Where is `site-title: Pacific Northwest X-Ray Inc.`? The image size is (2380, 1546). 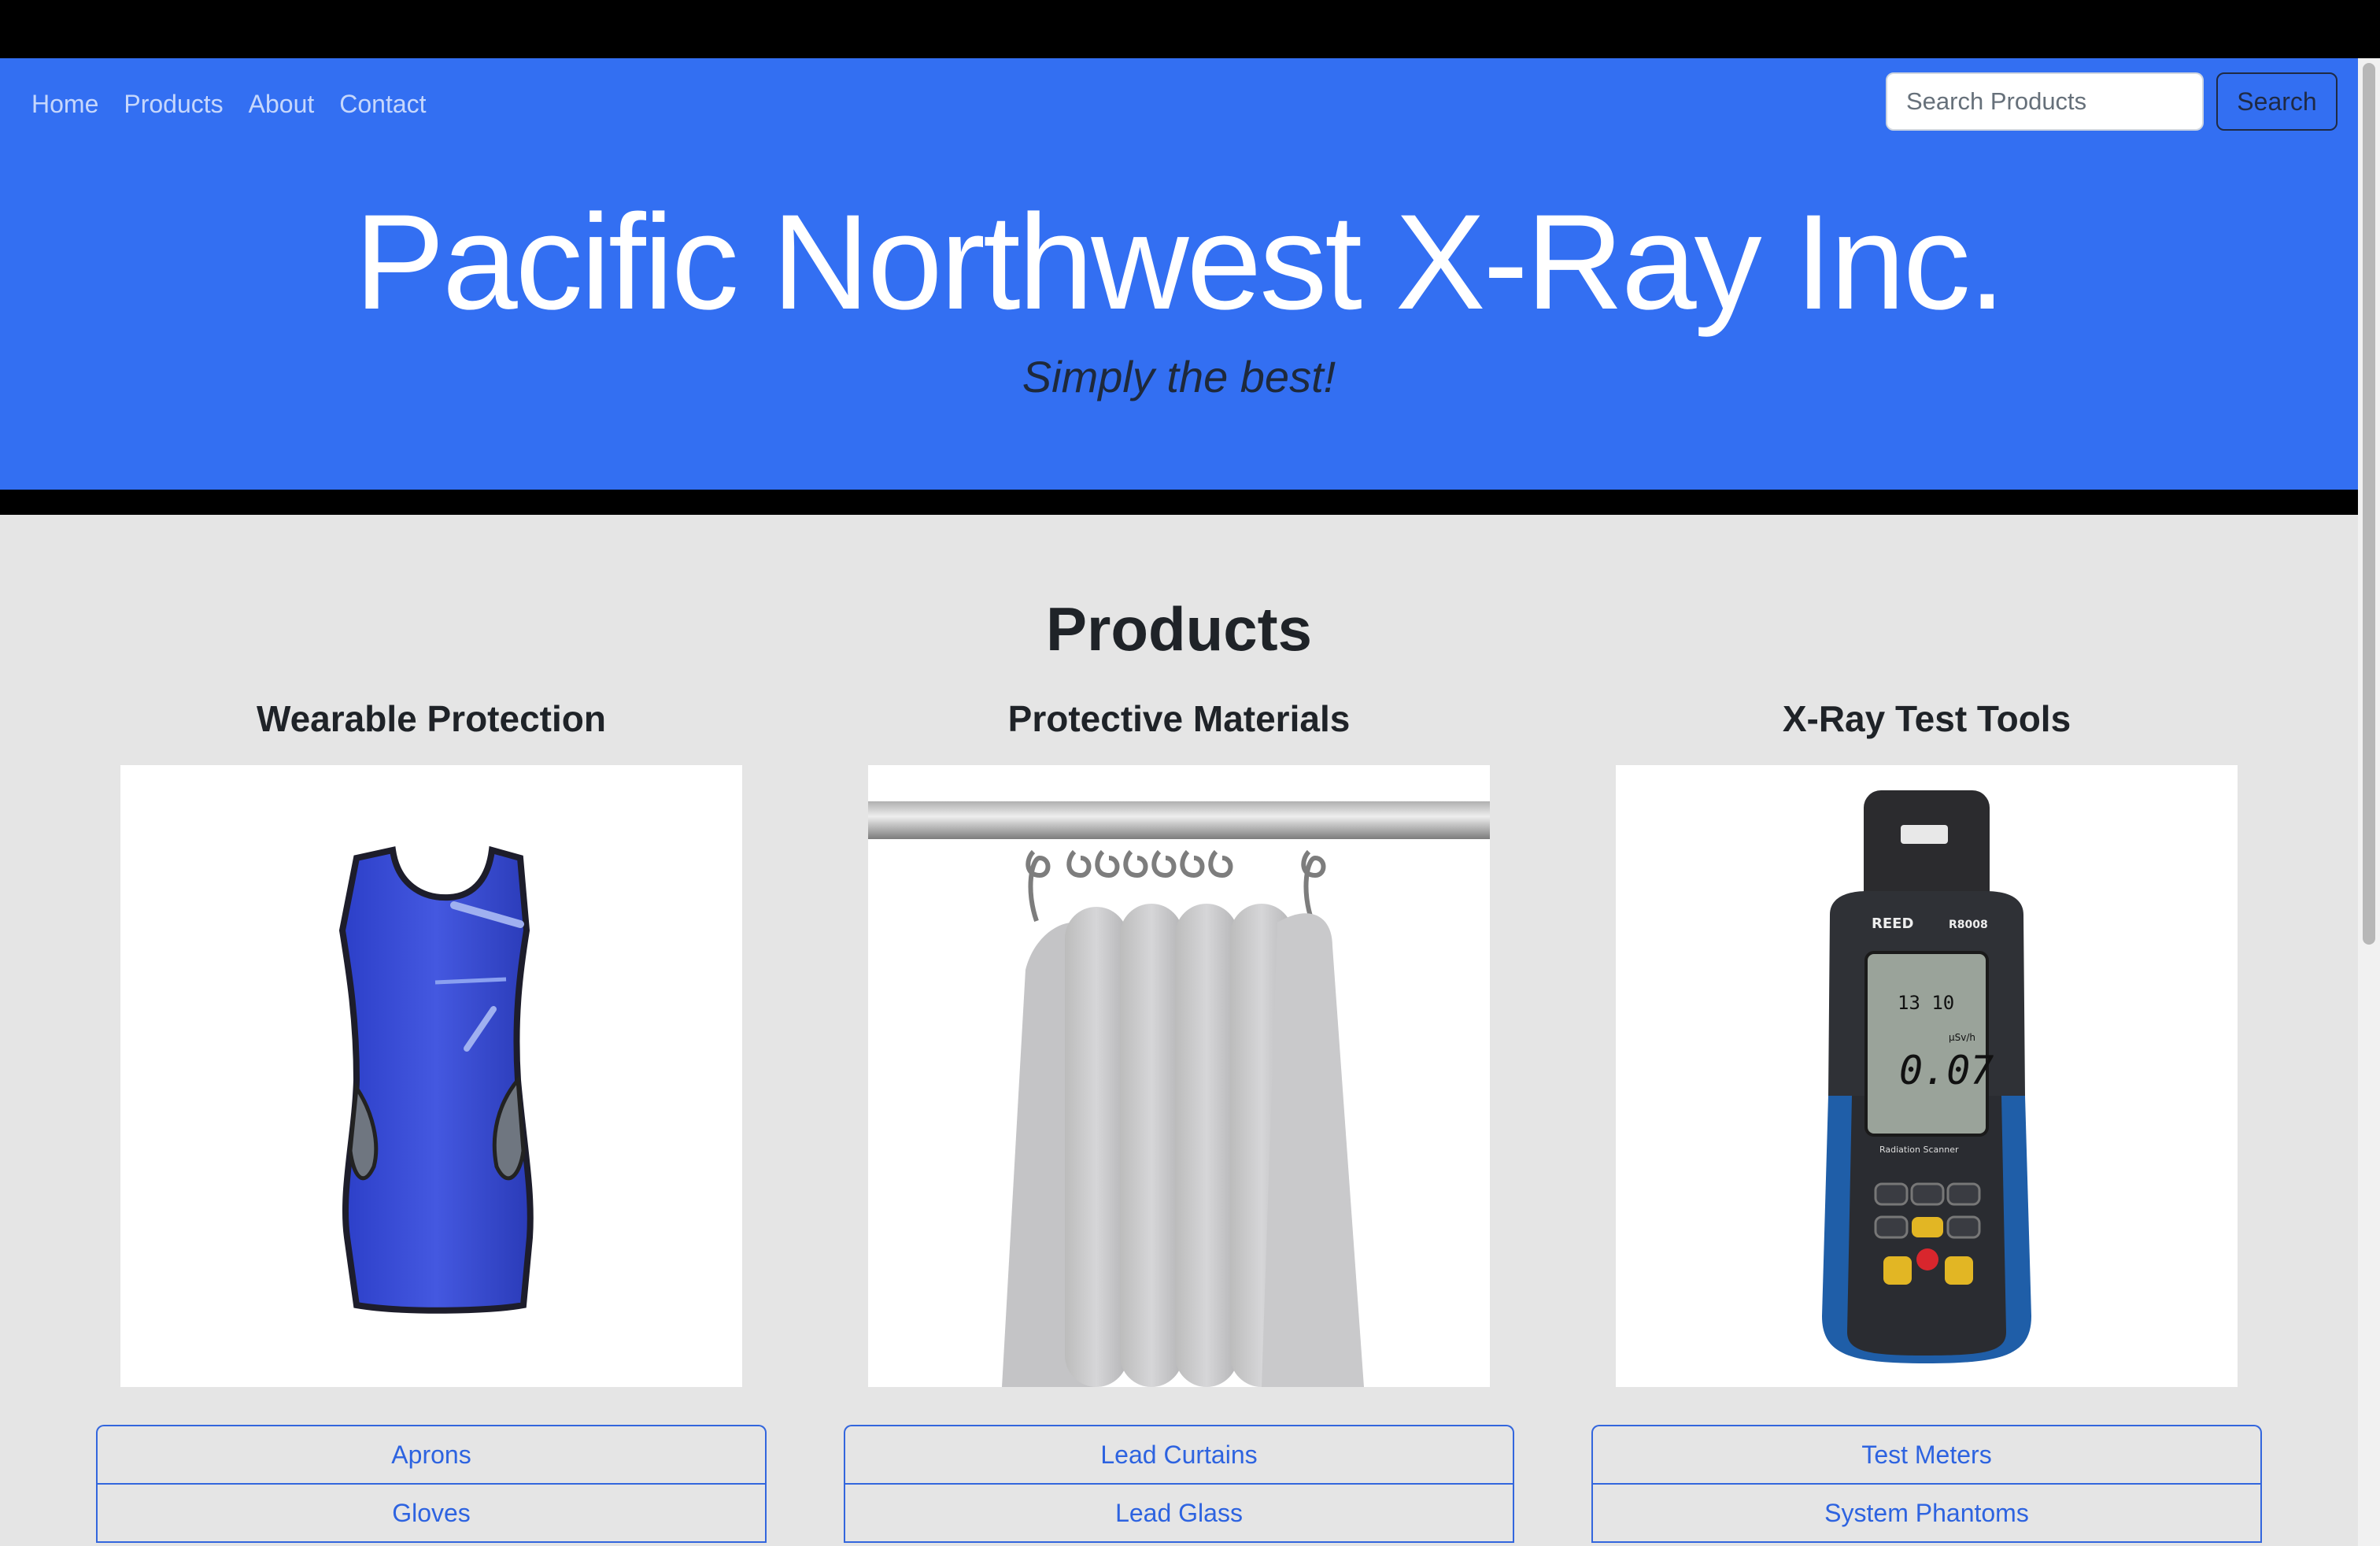 site-title: Pacific Northwest X-Ray Inc. is located at coordinates (1179, 262).